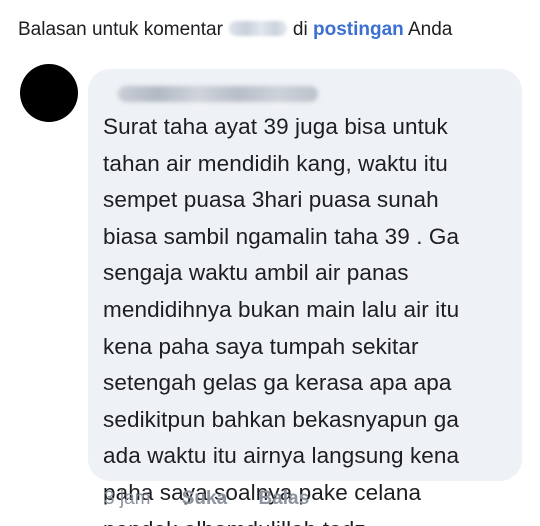 The width and height of the screenshot is (540, 526). I want to click on avatar, so click(49, 93).